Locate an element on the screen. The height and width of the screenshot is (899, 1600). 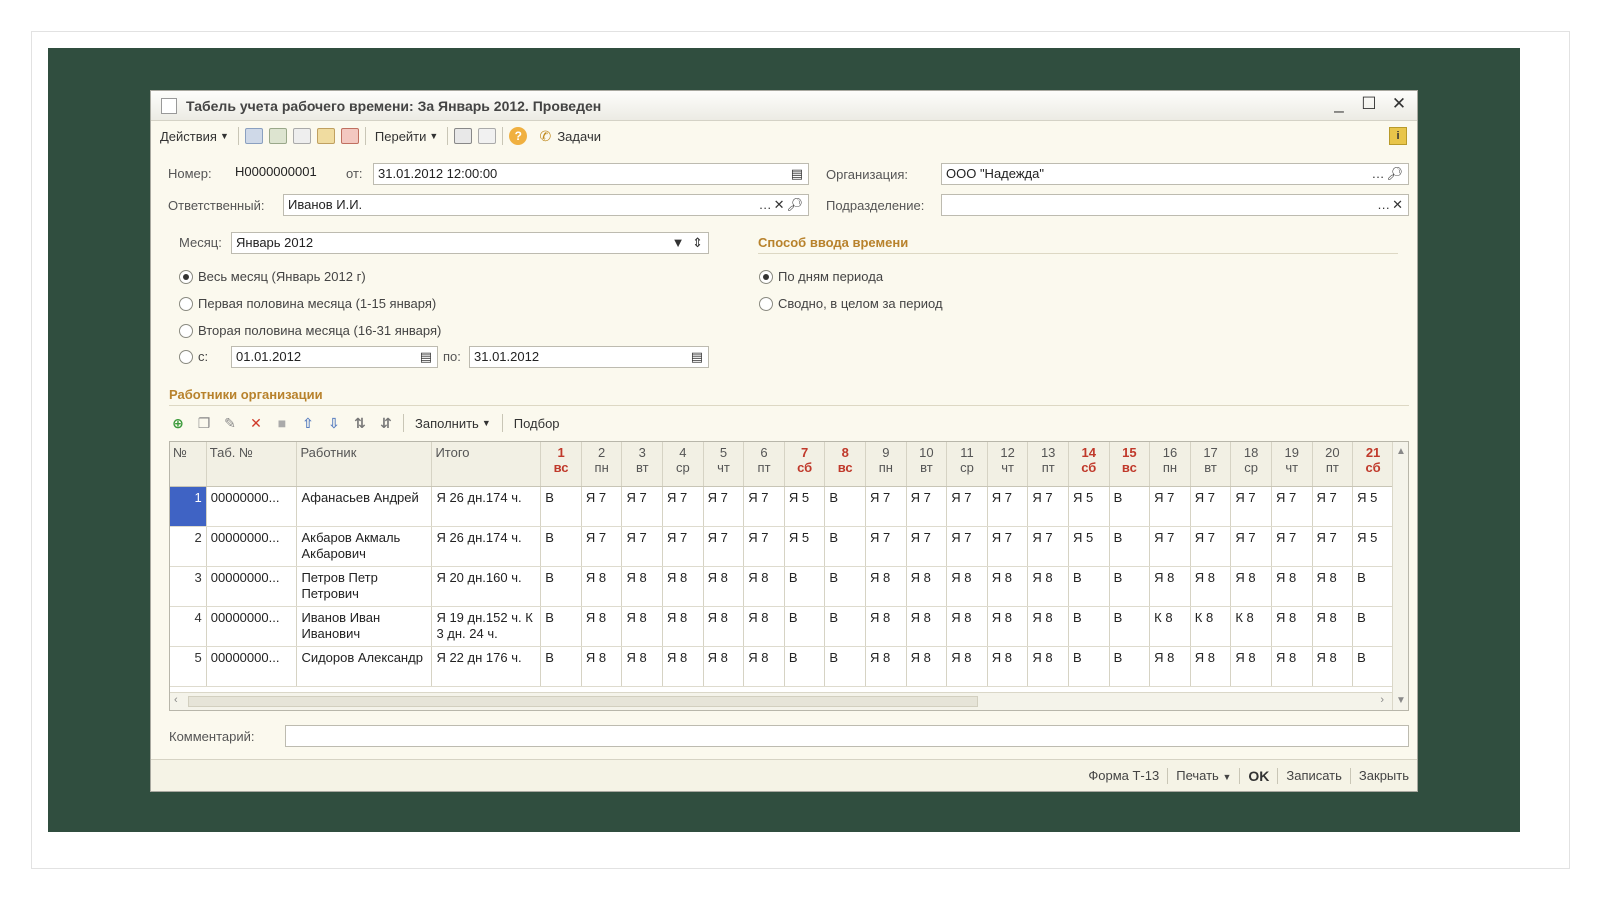
goto-menu-button: Перейти ▼ is located at coordinates (406, 136).